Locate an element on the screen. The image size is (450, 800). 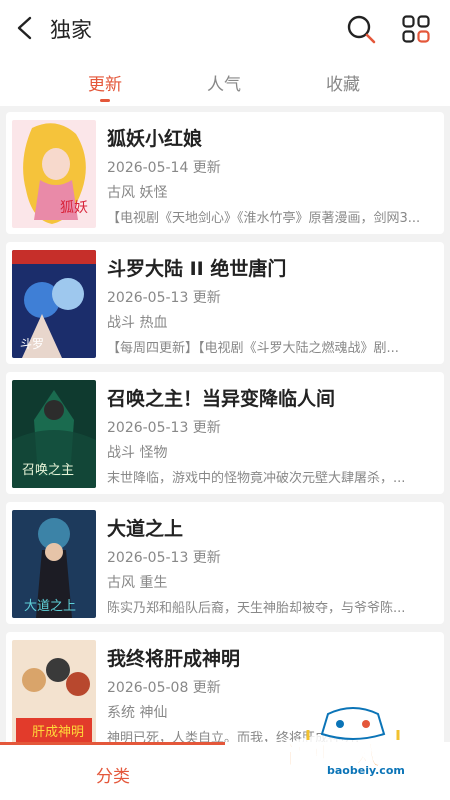
comic-tags: 战斗 怪物 is located at coordinates (137, 453).